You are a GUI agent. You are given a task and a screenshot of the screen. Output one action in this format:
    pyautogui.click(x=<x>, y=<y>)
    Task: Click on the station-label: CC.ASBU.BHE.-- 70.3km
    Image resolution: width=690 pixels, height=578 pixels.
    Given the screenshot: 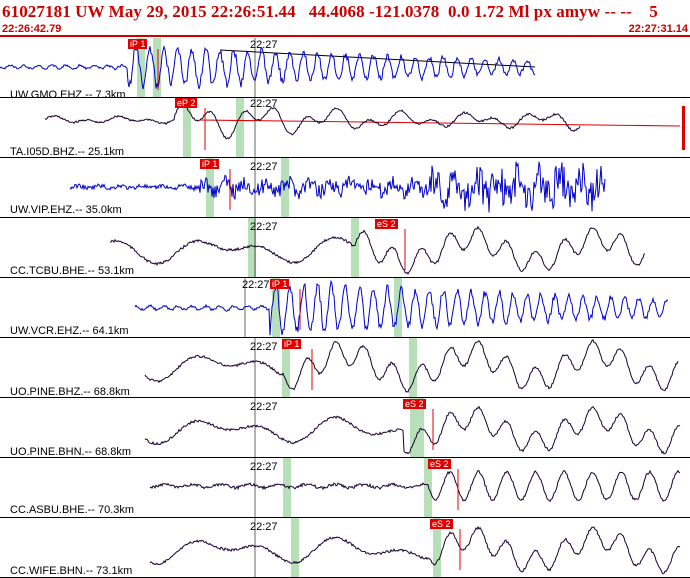 What is the action you would take?
    pyautogui.click(x=72, y=510)
    